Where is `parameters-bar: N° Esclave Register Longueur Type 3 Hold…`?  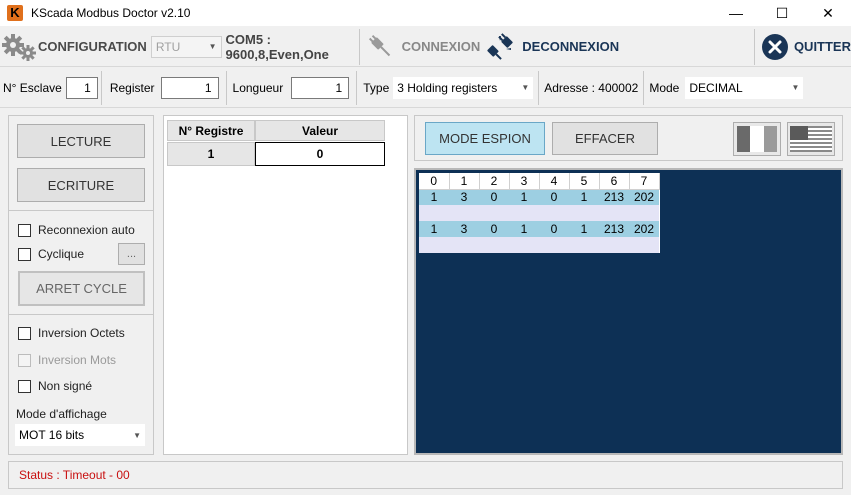
parameters-bar: N° Esclave Register Longueur Type 3 Hold… is located at coordinates (425, 88).